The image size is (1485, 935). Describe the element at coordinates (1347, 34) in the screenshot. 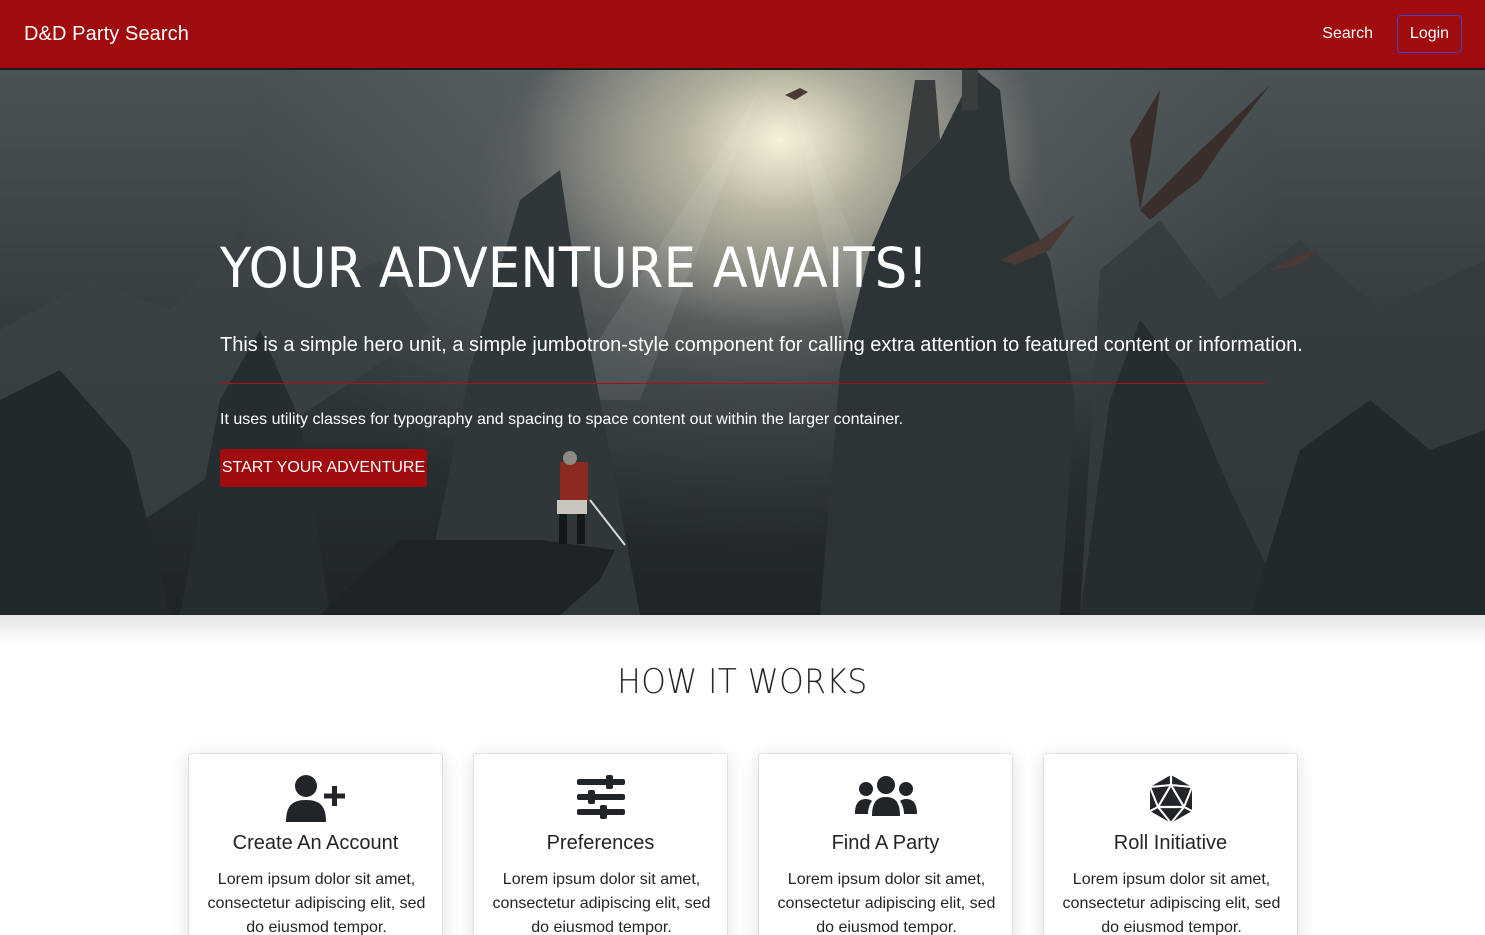

I see `nav-link-search: Search` at that location.